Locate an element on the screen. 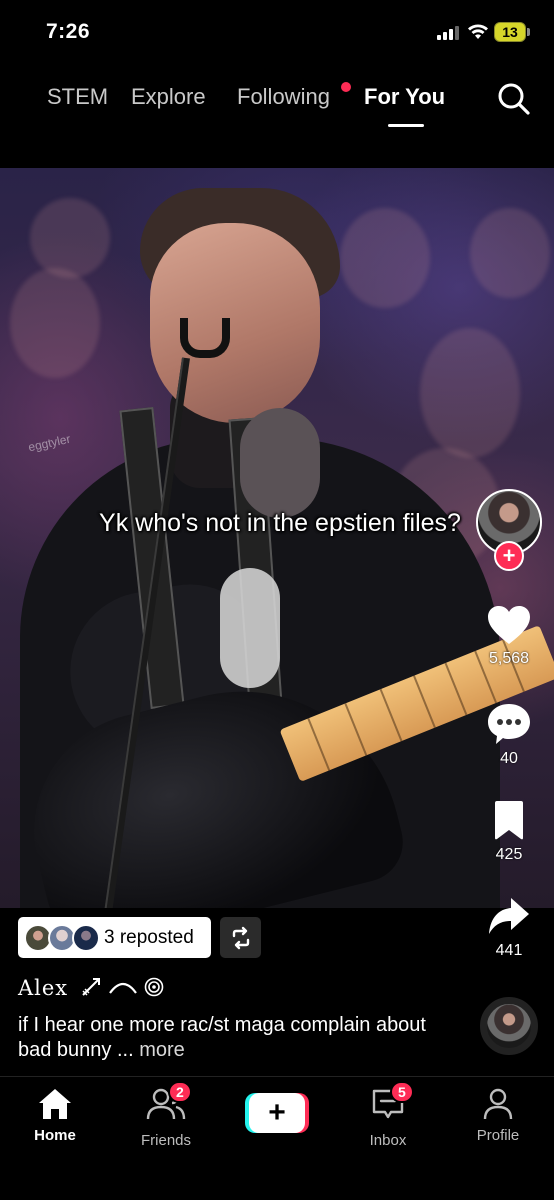  wifi-icon is located at coordinates (478, 31).